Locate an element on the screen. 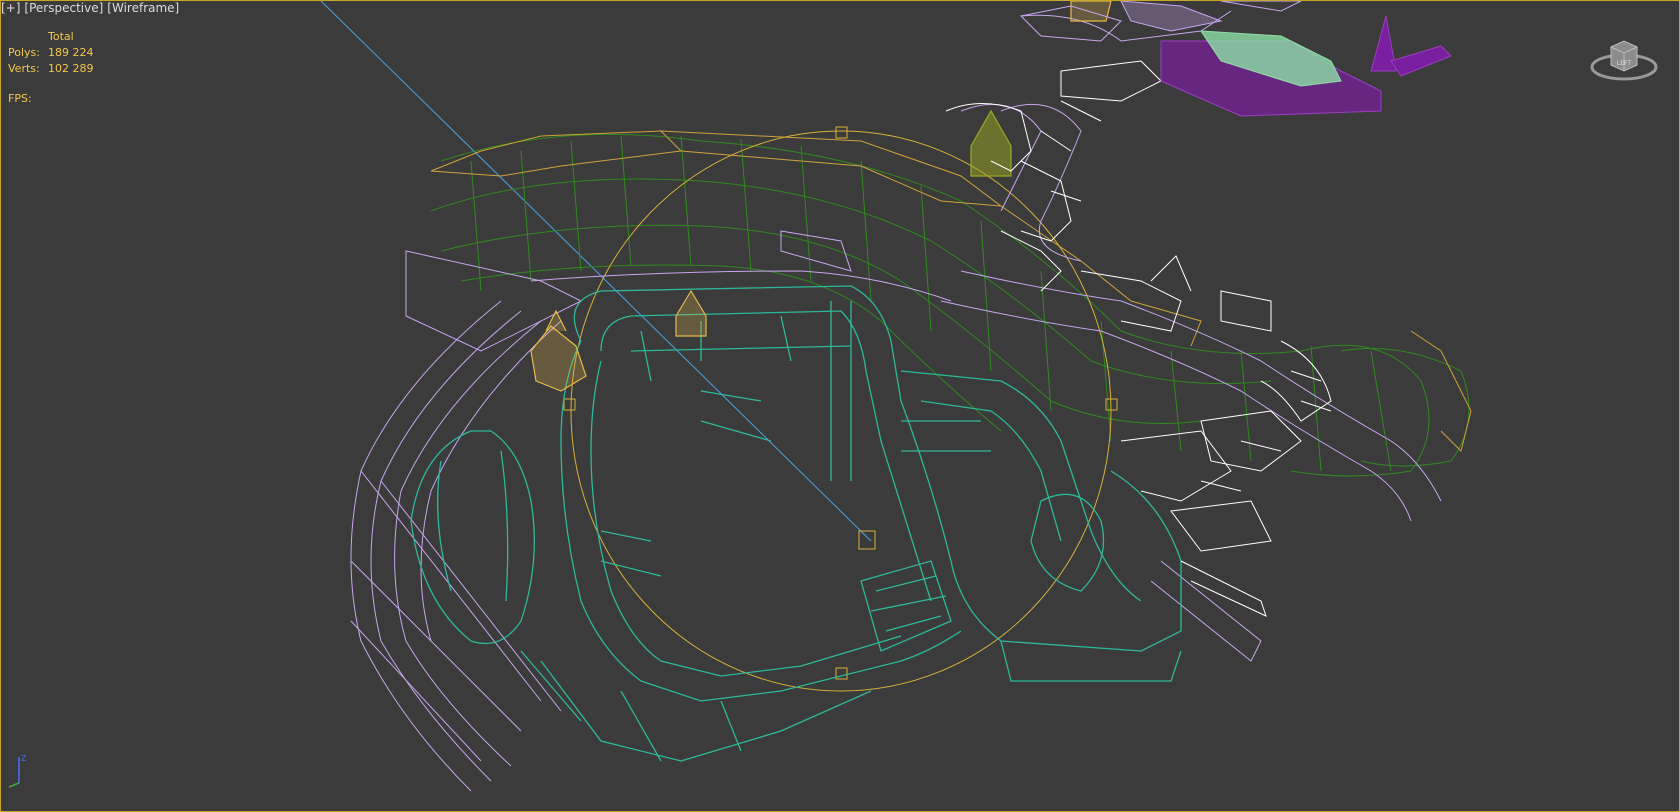  shading-mode-label: [Wireframe] is located at coordinates (143, 8).